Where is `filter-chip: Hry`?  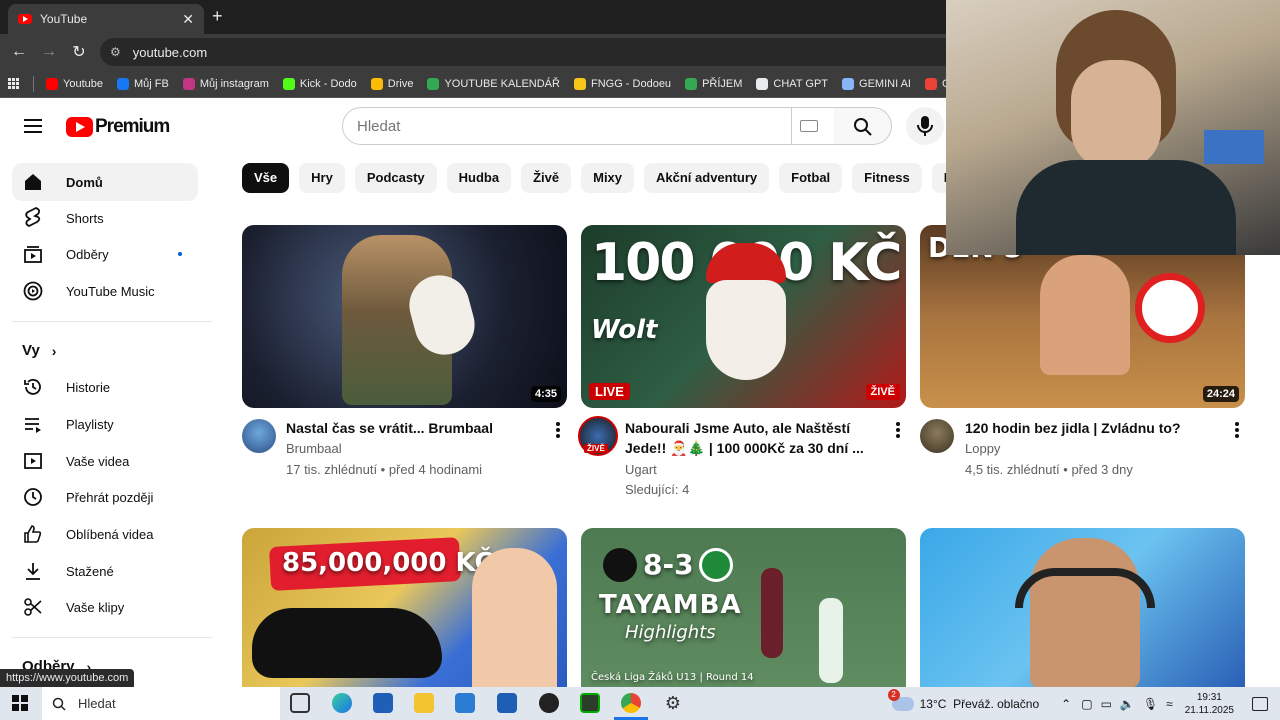
filter-chip: Hry is located at coordinates (322, 178).